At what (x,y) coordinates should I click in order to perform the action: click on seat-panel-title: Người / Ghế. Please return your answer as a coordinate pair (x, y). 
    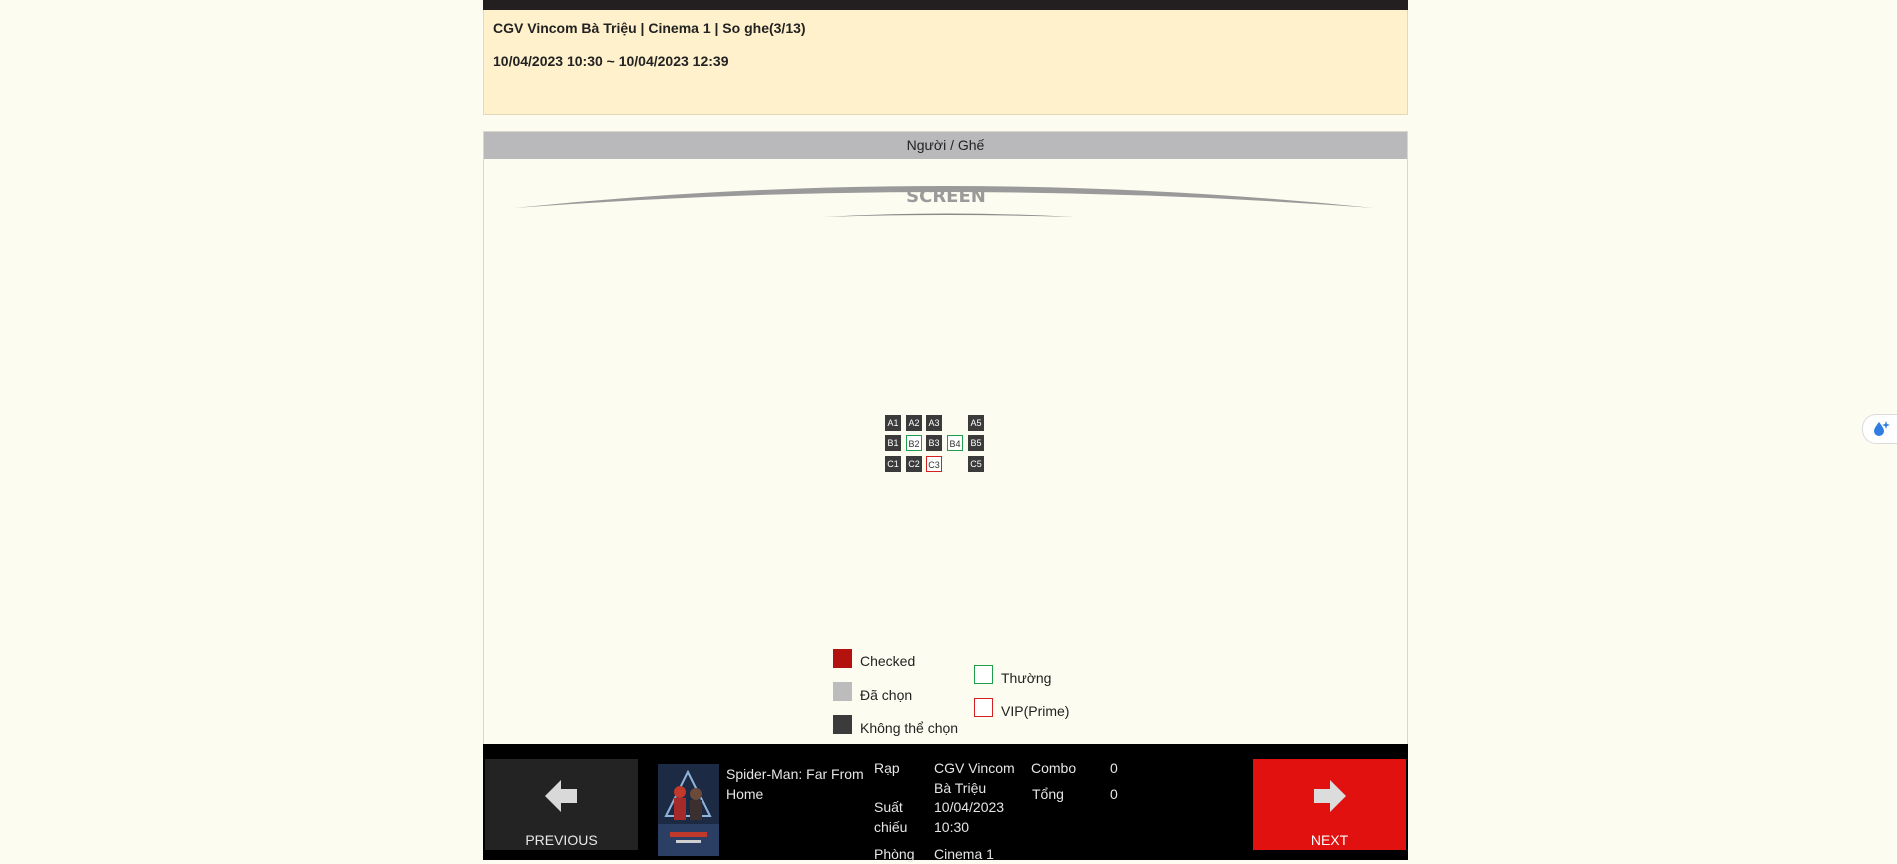
    Looking at the image, I should click on (945, 145).